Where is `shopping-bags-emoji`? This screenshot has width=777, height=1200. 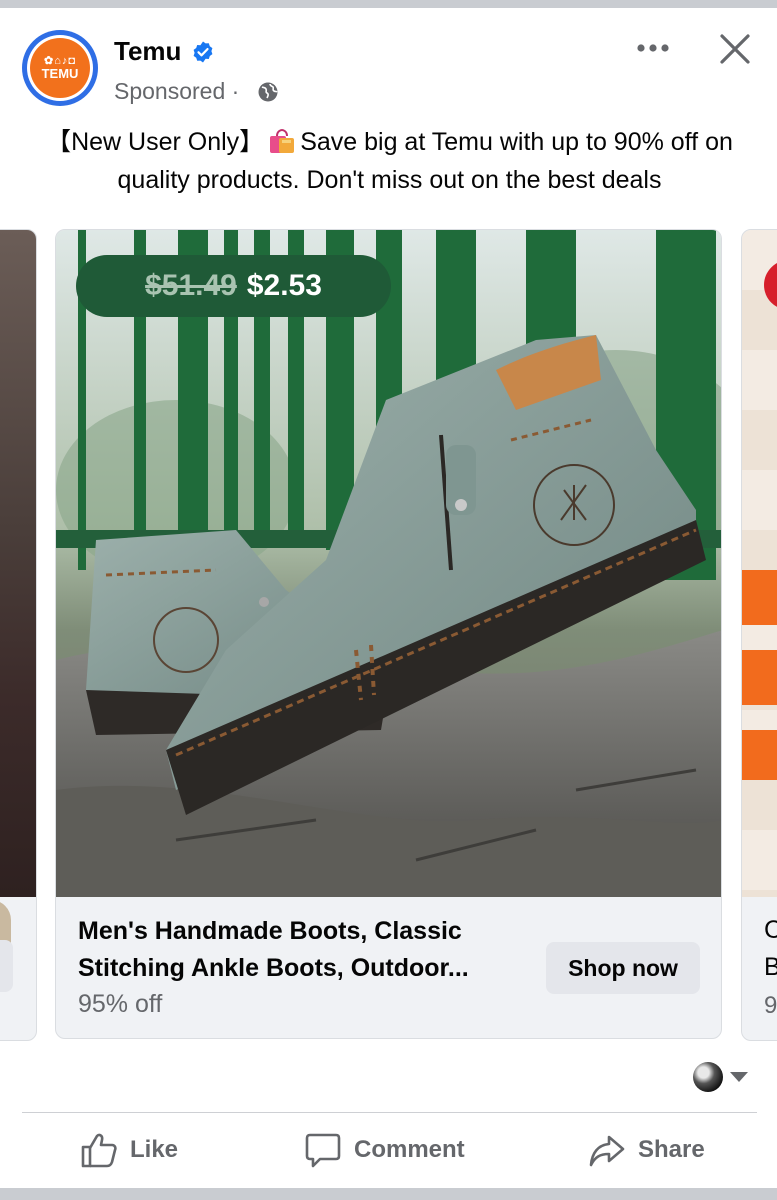
shopping-bags-emoji is located at coordinates (282, 140).